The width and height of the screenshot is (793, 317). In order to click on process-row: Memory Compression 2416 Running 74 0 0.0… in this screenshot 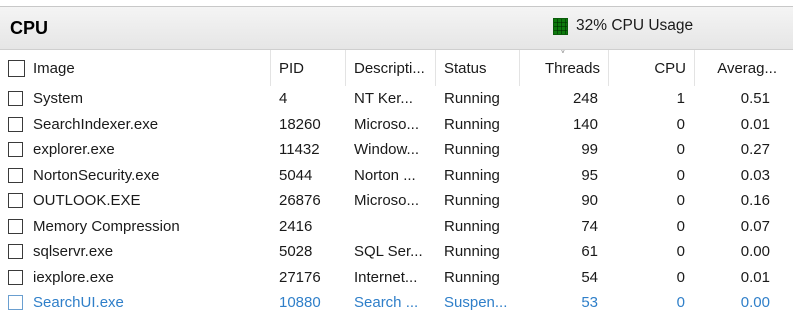, I will do `click(396, 227)`.